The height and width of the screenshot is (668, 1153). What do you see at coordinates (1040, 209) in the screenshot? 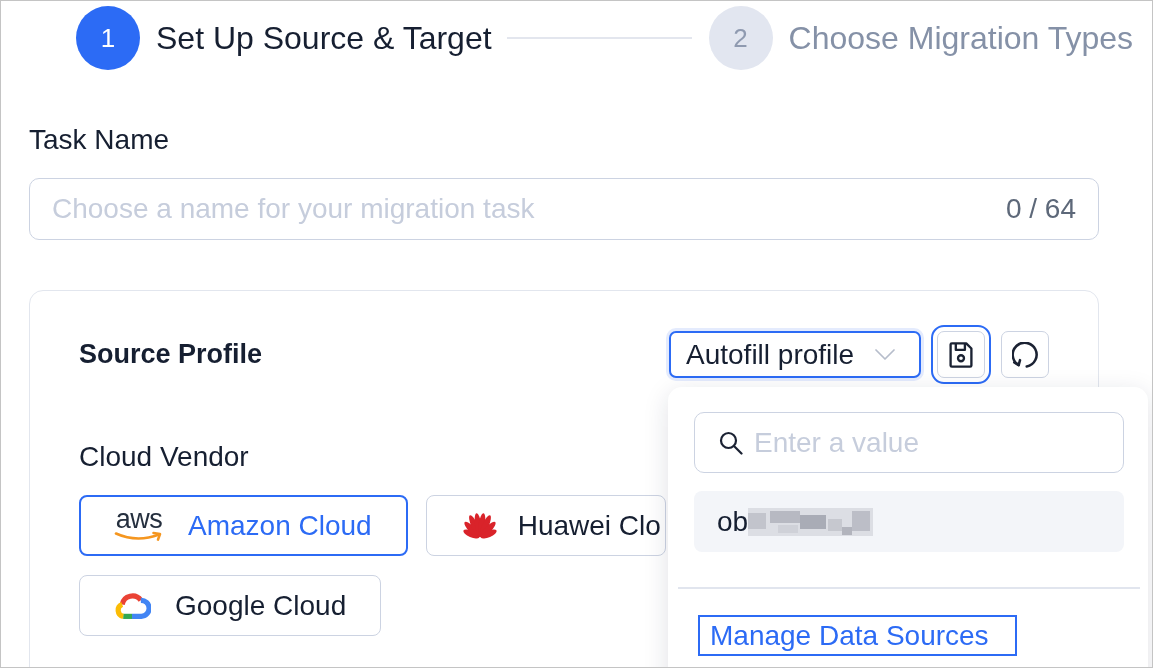
I see `character-counter: 0 / 64` at bounding box center [1040, 209].